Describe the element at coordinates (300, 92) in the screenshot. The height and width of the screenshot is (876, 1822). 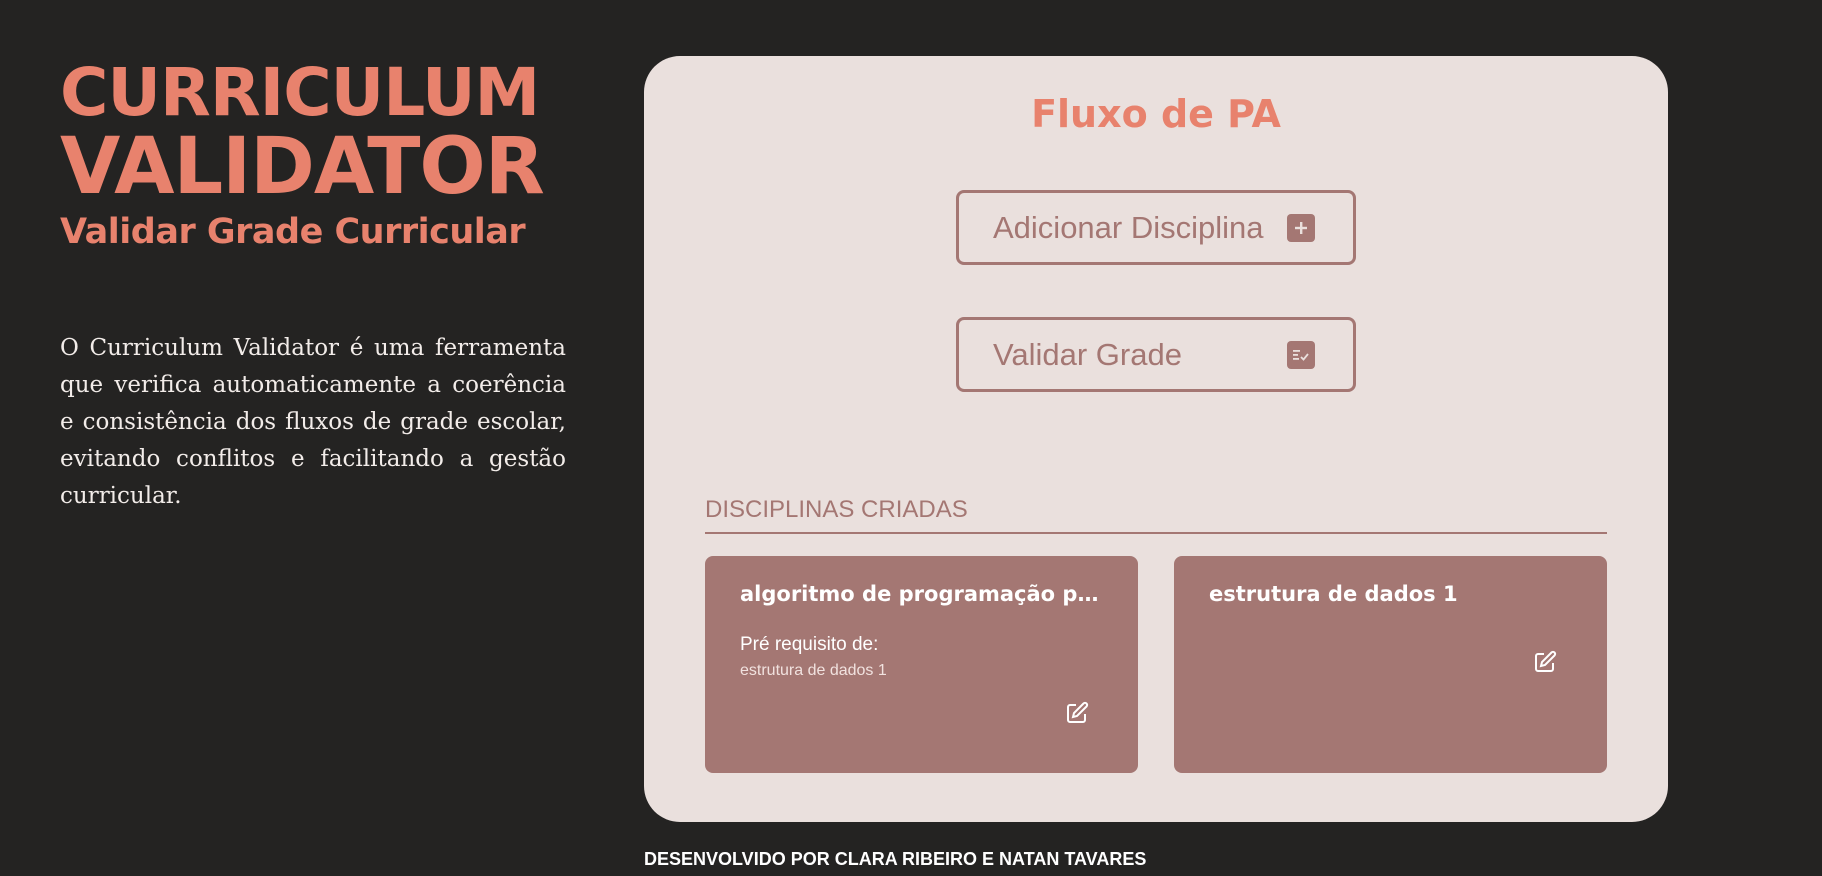
I see `brand-title-line1: CURRICULUM` at that location.